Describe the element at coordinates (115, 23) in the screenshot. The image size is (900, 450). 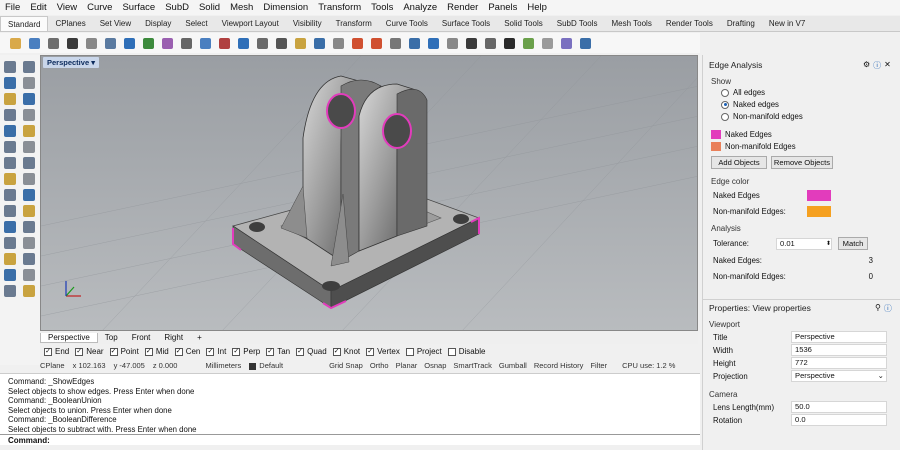
I see `tab-set-view: Set View` at that location.